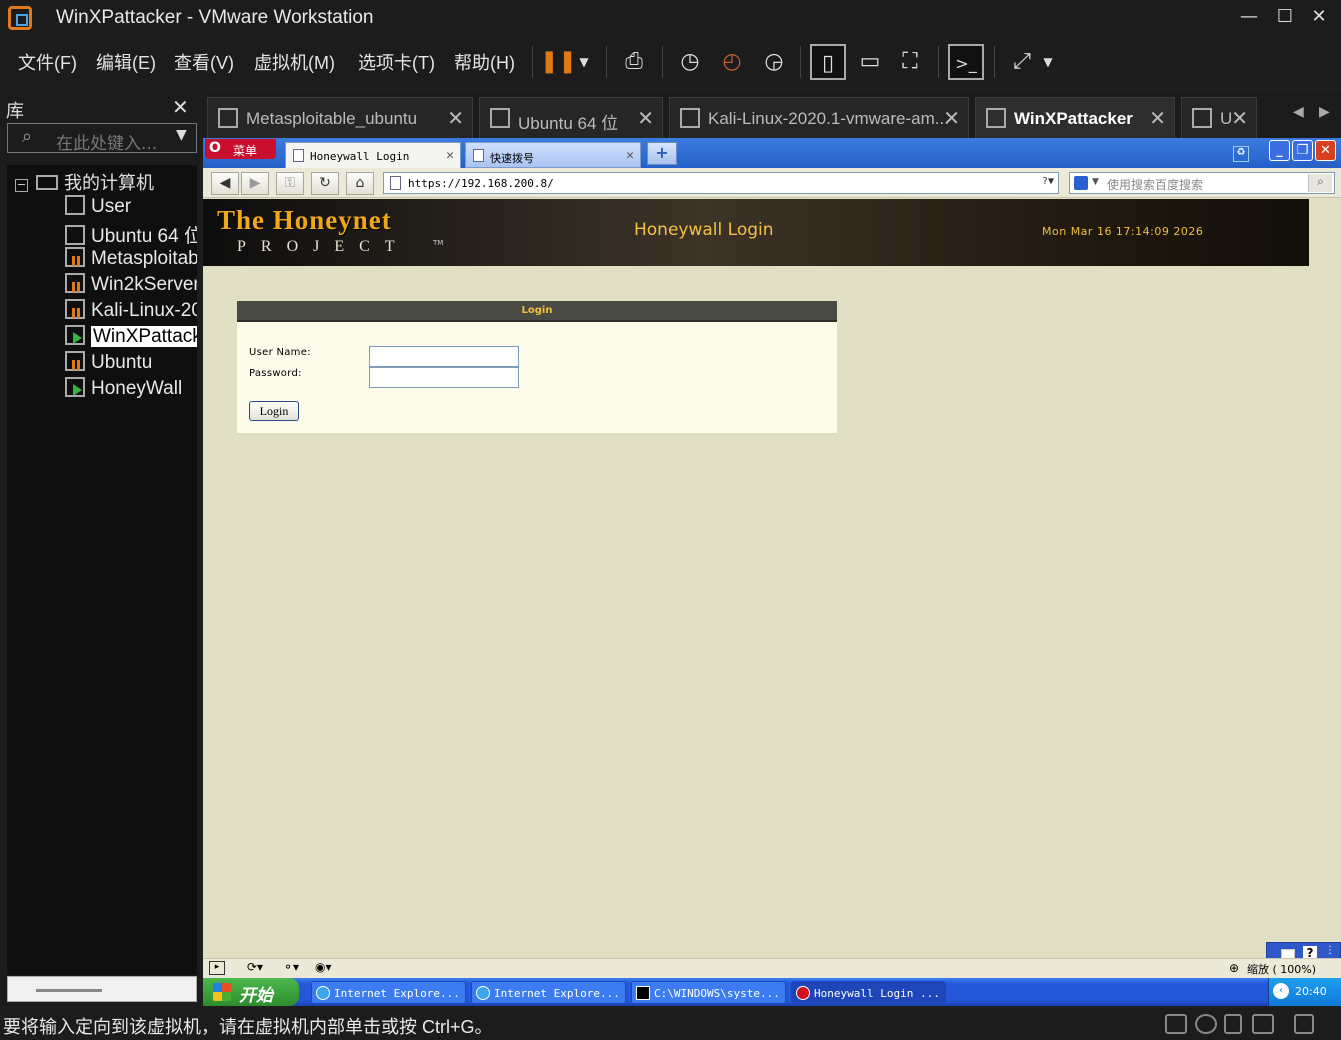 Image resolution: width=1341 pixels, height=1040 pixels. What do you see at coordinates (1048, 181) in the screenshot?
I see `address-dropdown-icon: ?▼` at bounding box center [1048, 181].